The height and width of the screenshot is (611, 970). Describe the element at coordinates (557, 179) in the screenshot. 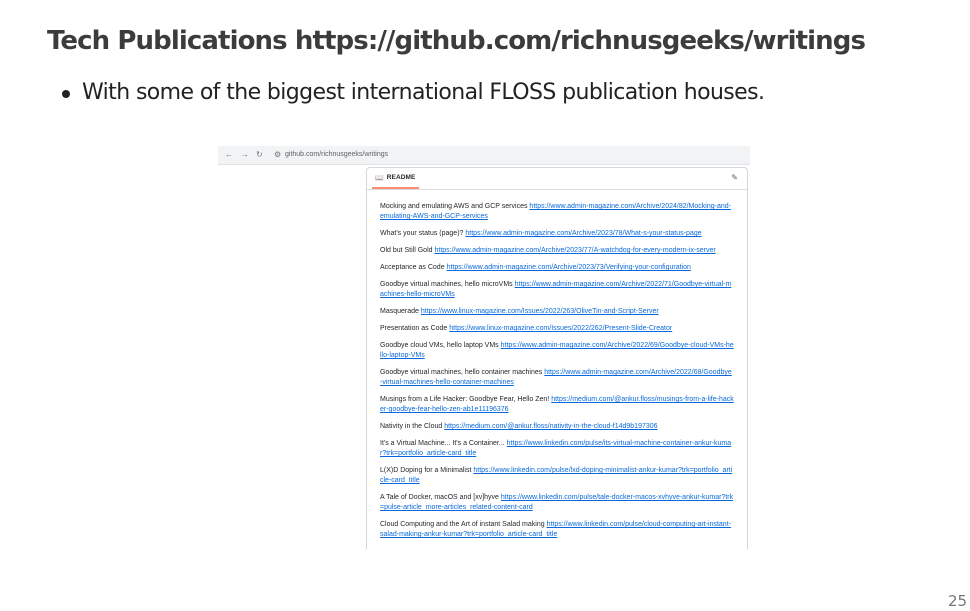

I see `readme-header: 📖 README ✎` at that location.